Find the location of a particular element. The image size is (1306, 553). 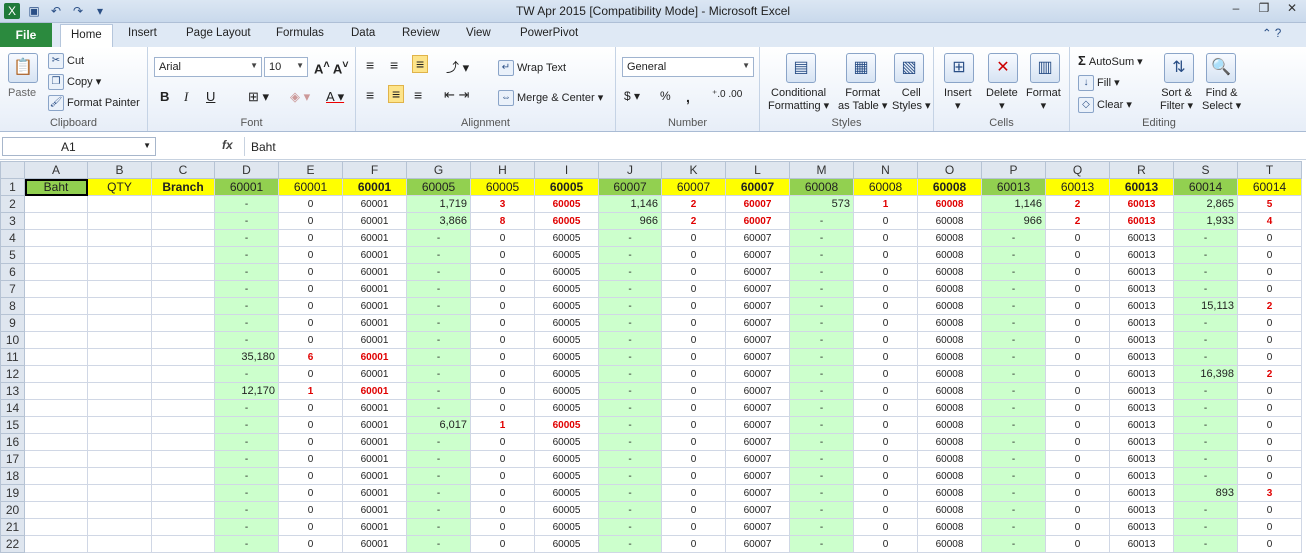

cell: 12,170 is located at coordinates (246, 391).